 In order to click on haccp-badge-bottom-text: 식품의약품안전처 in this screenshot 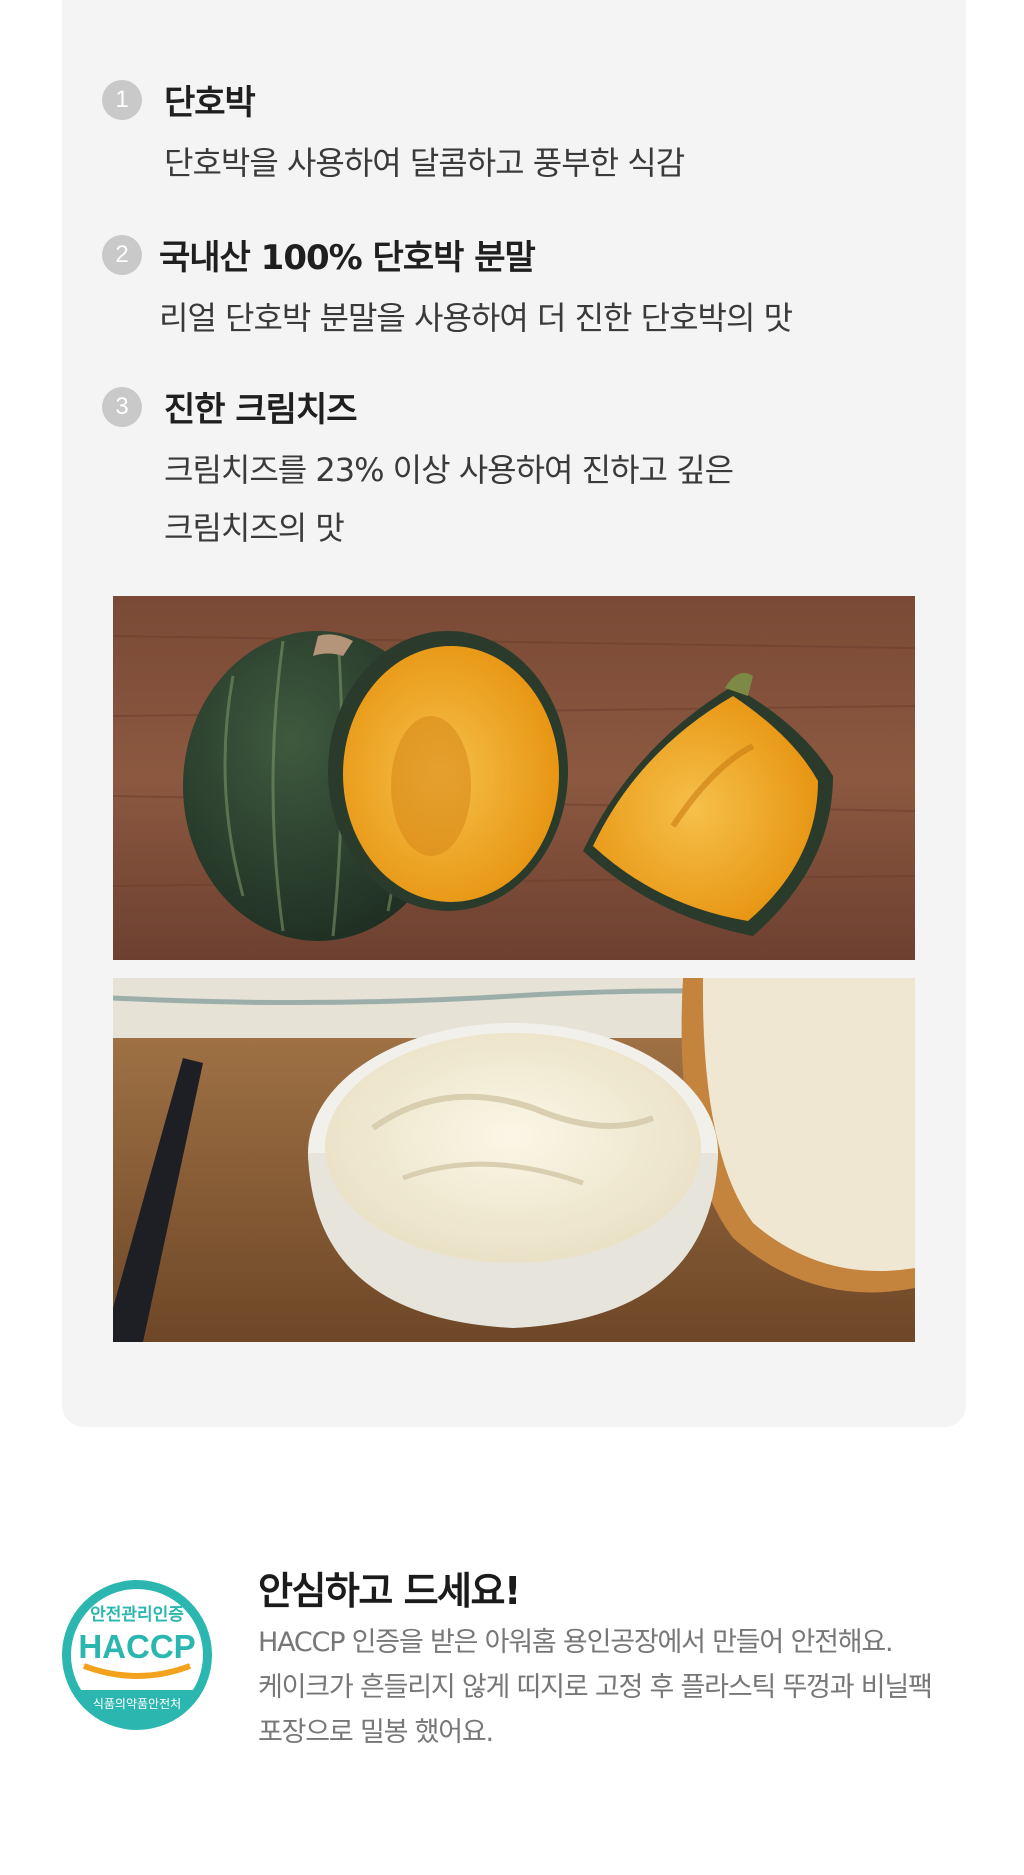, I will do `click(137, 1703)`.